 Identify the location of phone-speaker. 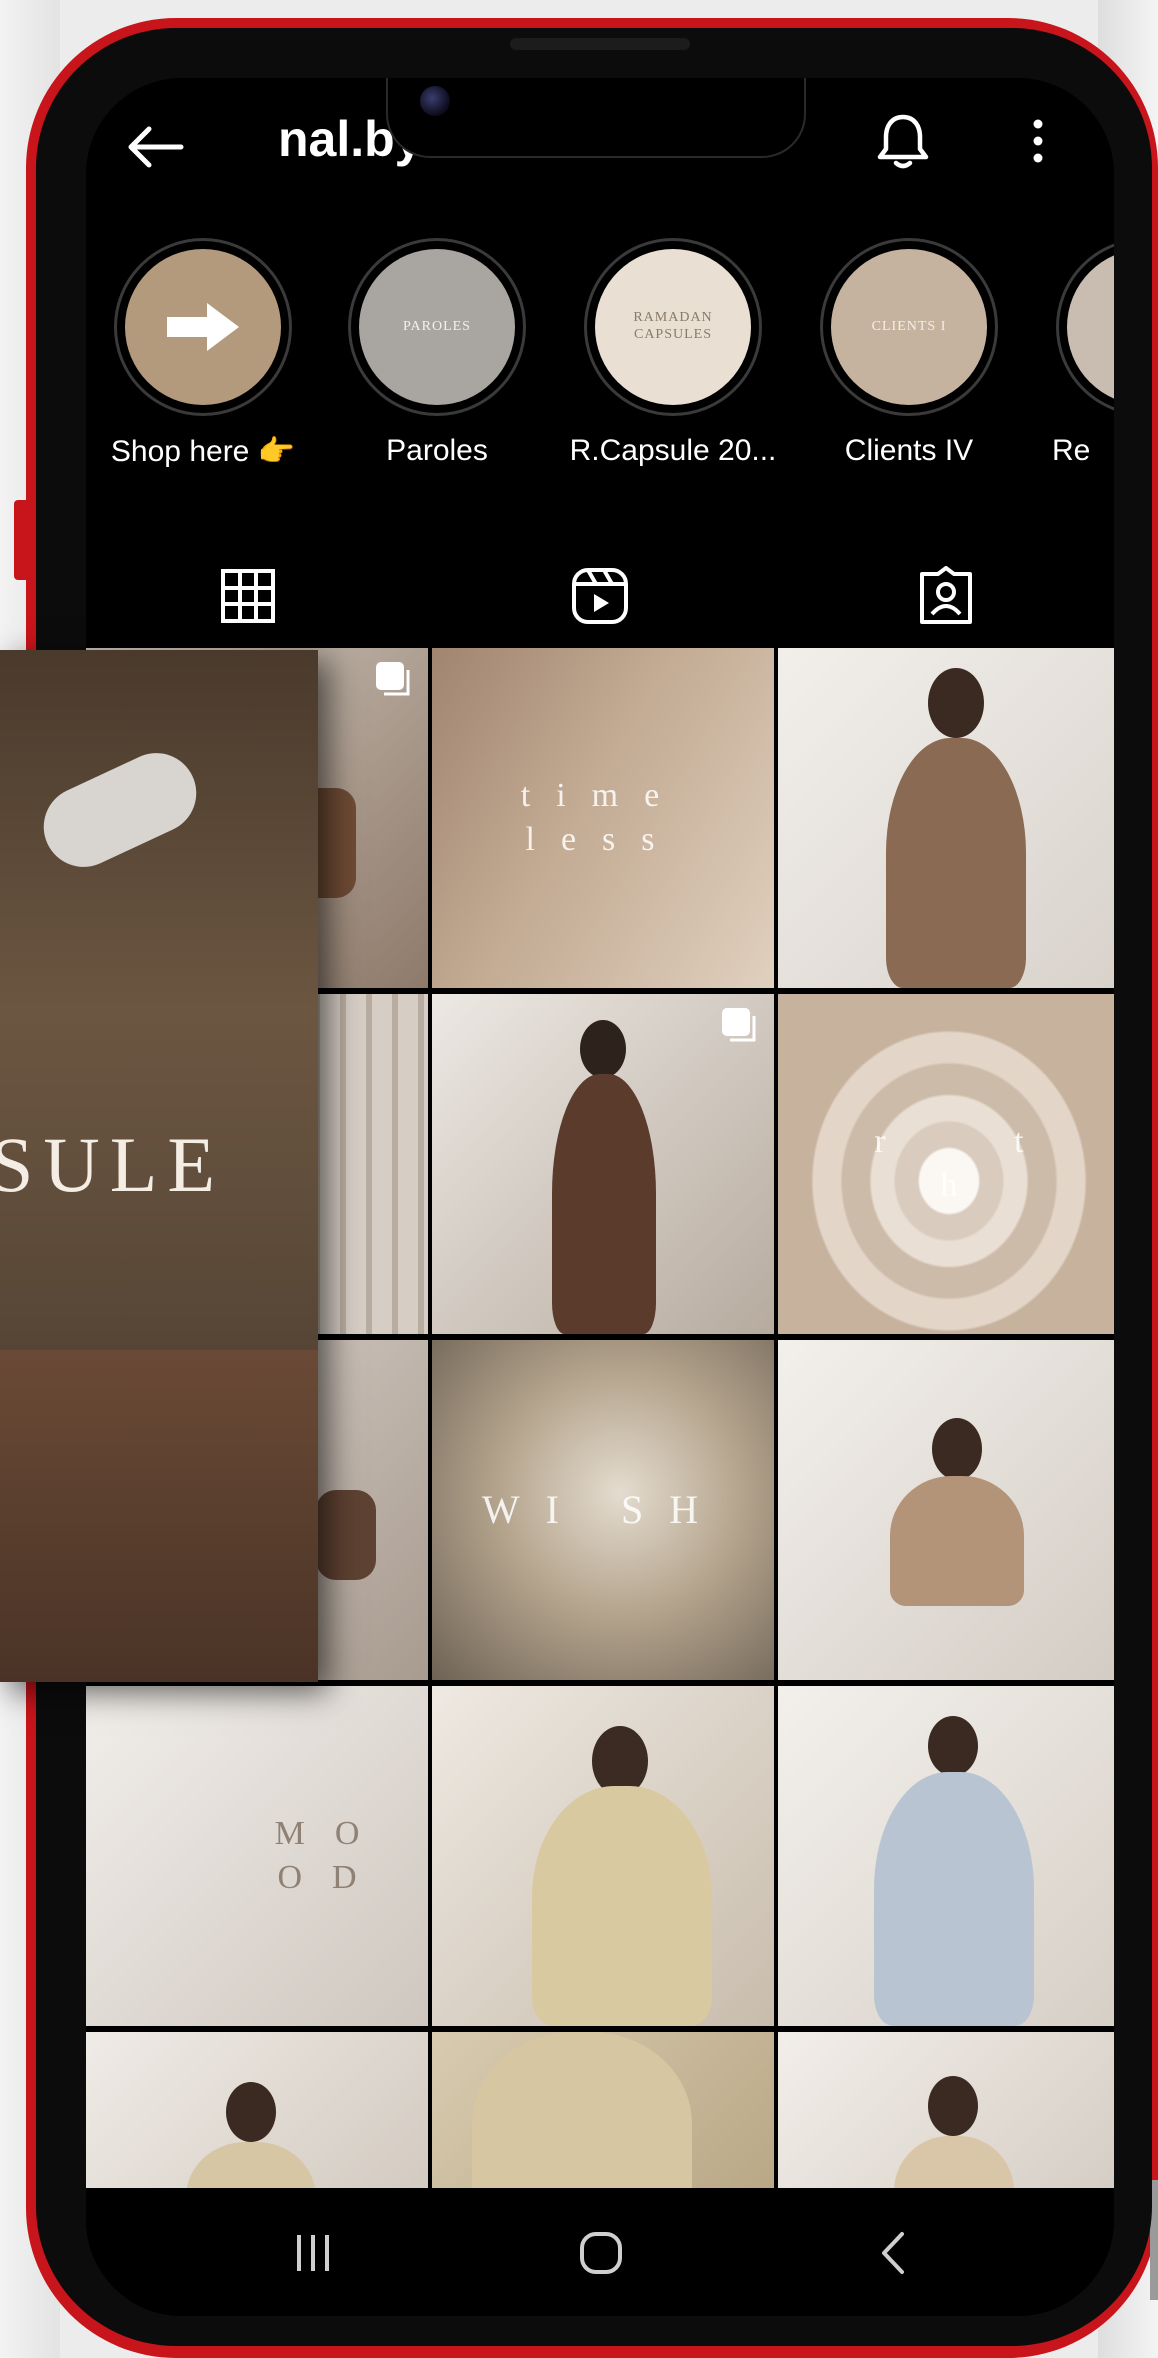
(600, 44).